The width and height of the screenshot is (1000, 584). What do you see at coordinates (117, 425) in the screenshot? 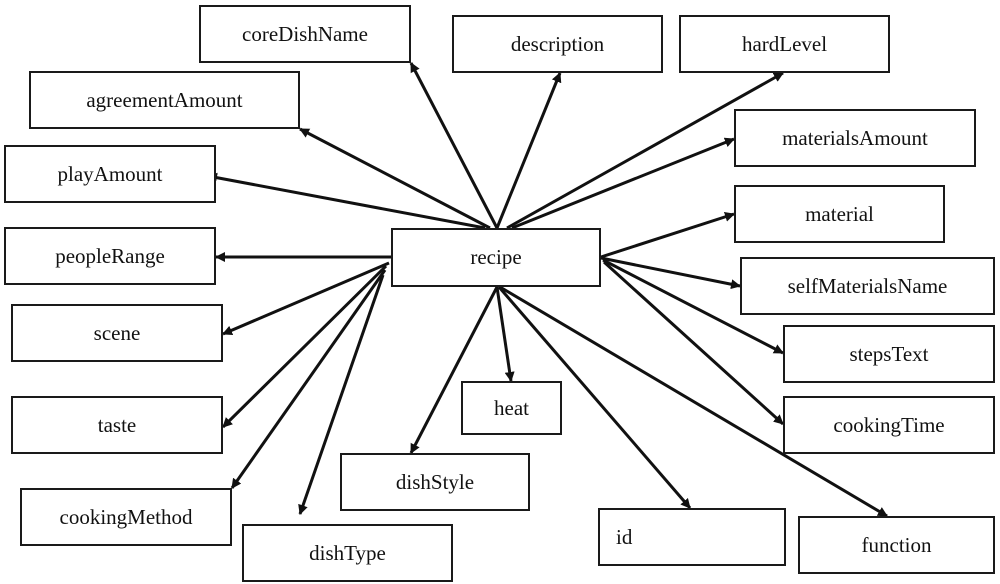
I see `node-taste: taste` at bounding box center [117, 425].